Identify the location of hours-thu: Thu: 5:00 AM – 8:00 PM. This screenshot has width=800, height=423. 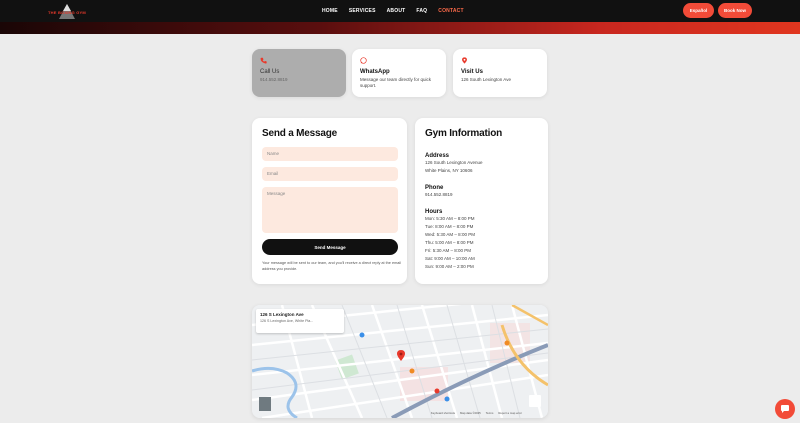
(449, 242).